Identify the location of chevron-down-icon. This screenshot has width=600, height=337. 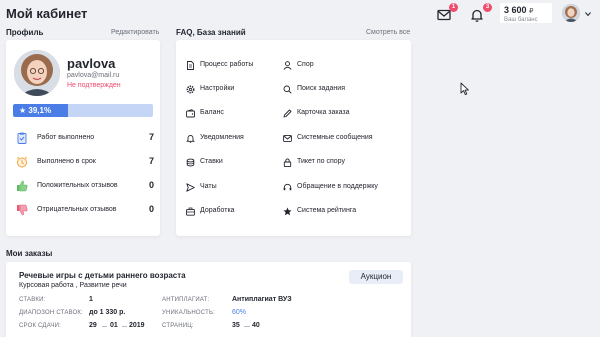
(588, 14).